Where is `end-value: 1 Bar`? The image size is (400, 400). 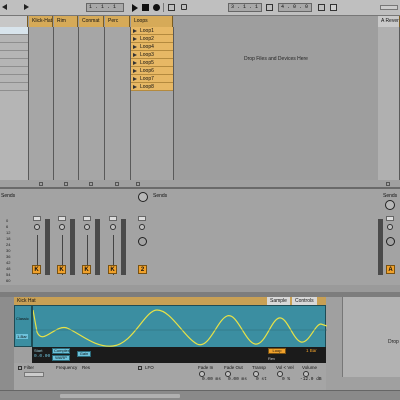
end-value: 1 Bar is located at coordinates (311, 350).